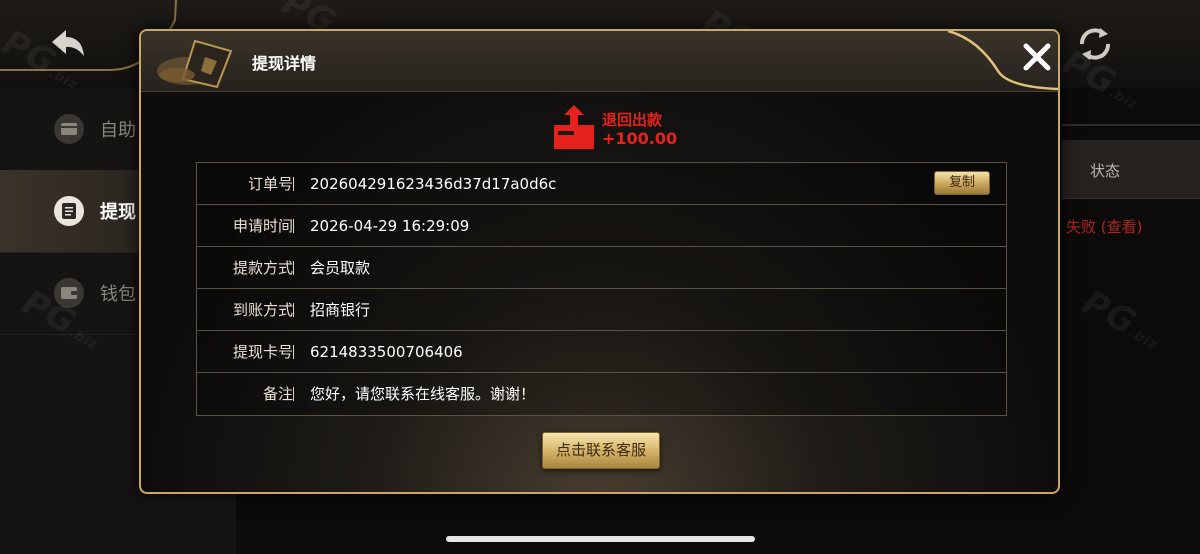 Image resolution: width=1200 pixels, height=554 pixels. What do you see at coordinates (277, 394) in the screenshot?
I see `row-label: 备注` at bounding box center [277, 394].